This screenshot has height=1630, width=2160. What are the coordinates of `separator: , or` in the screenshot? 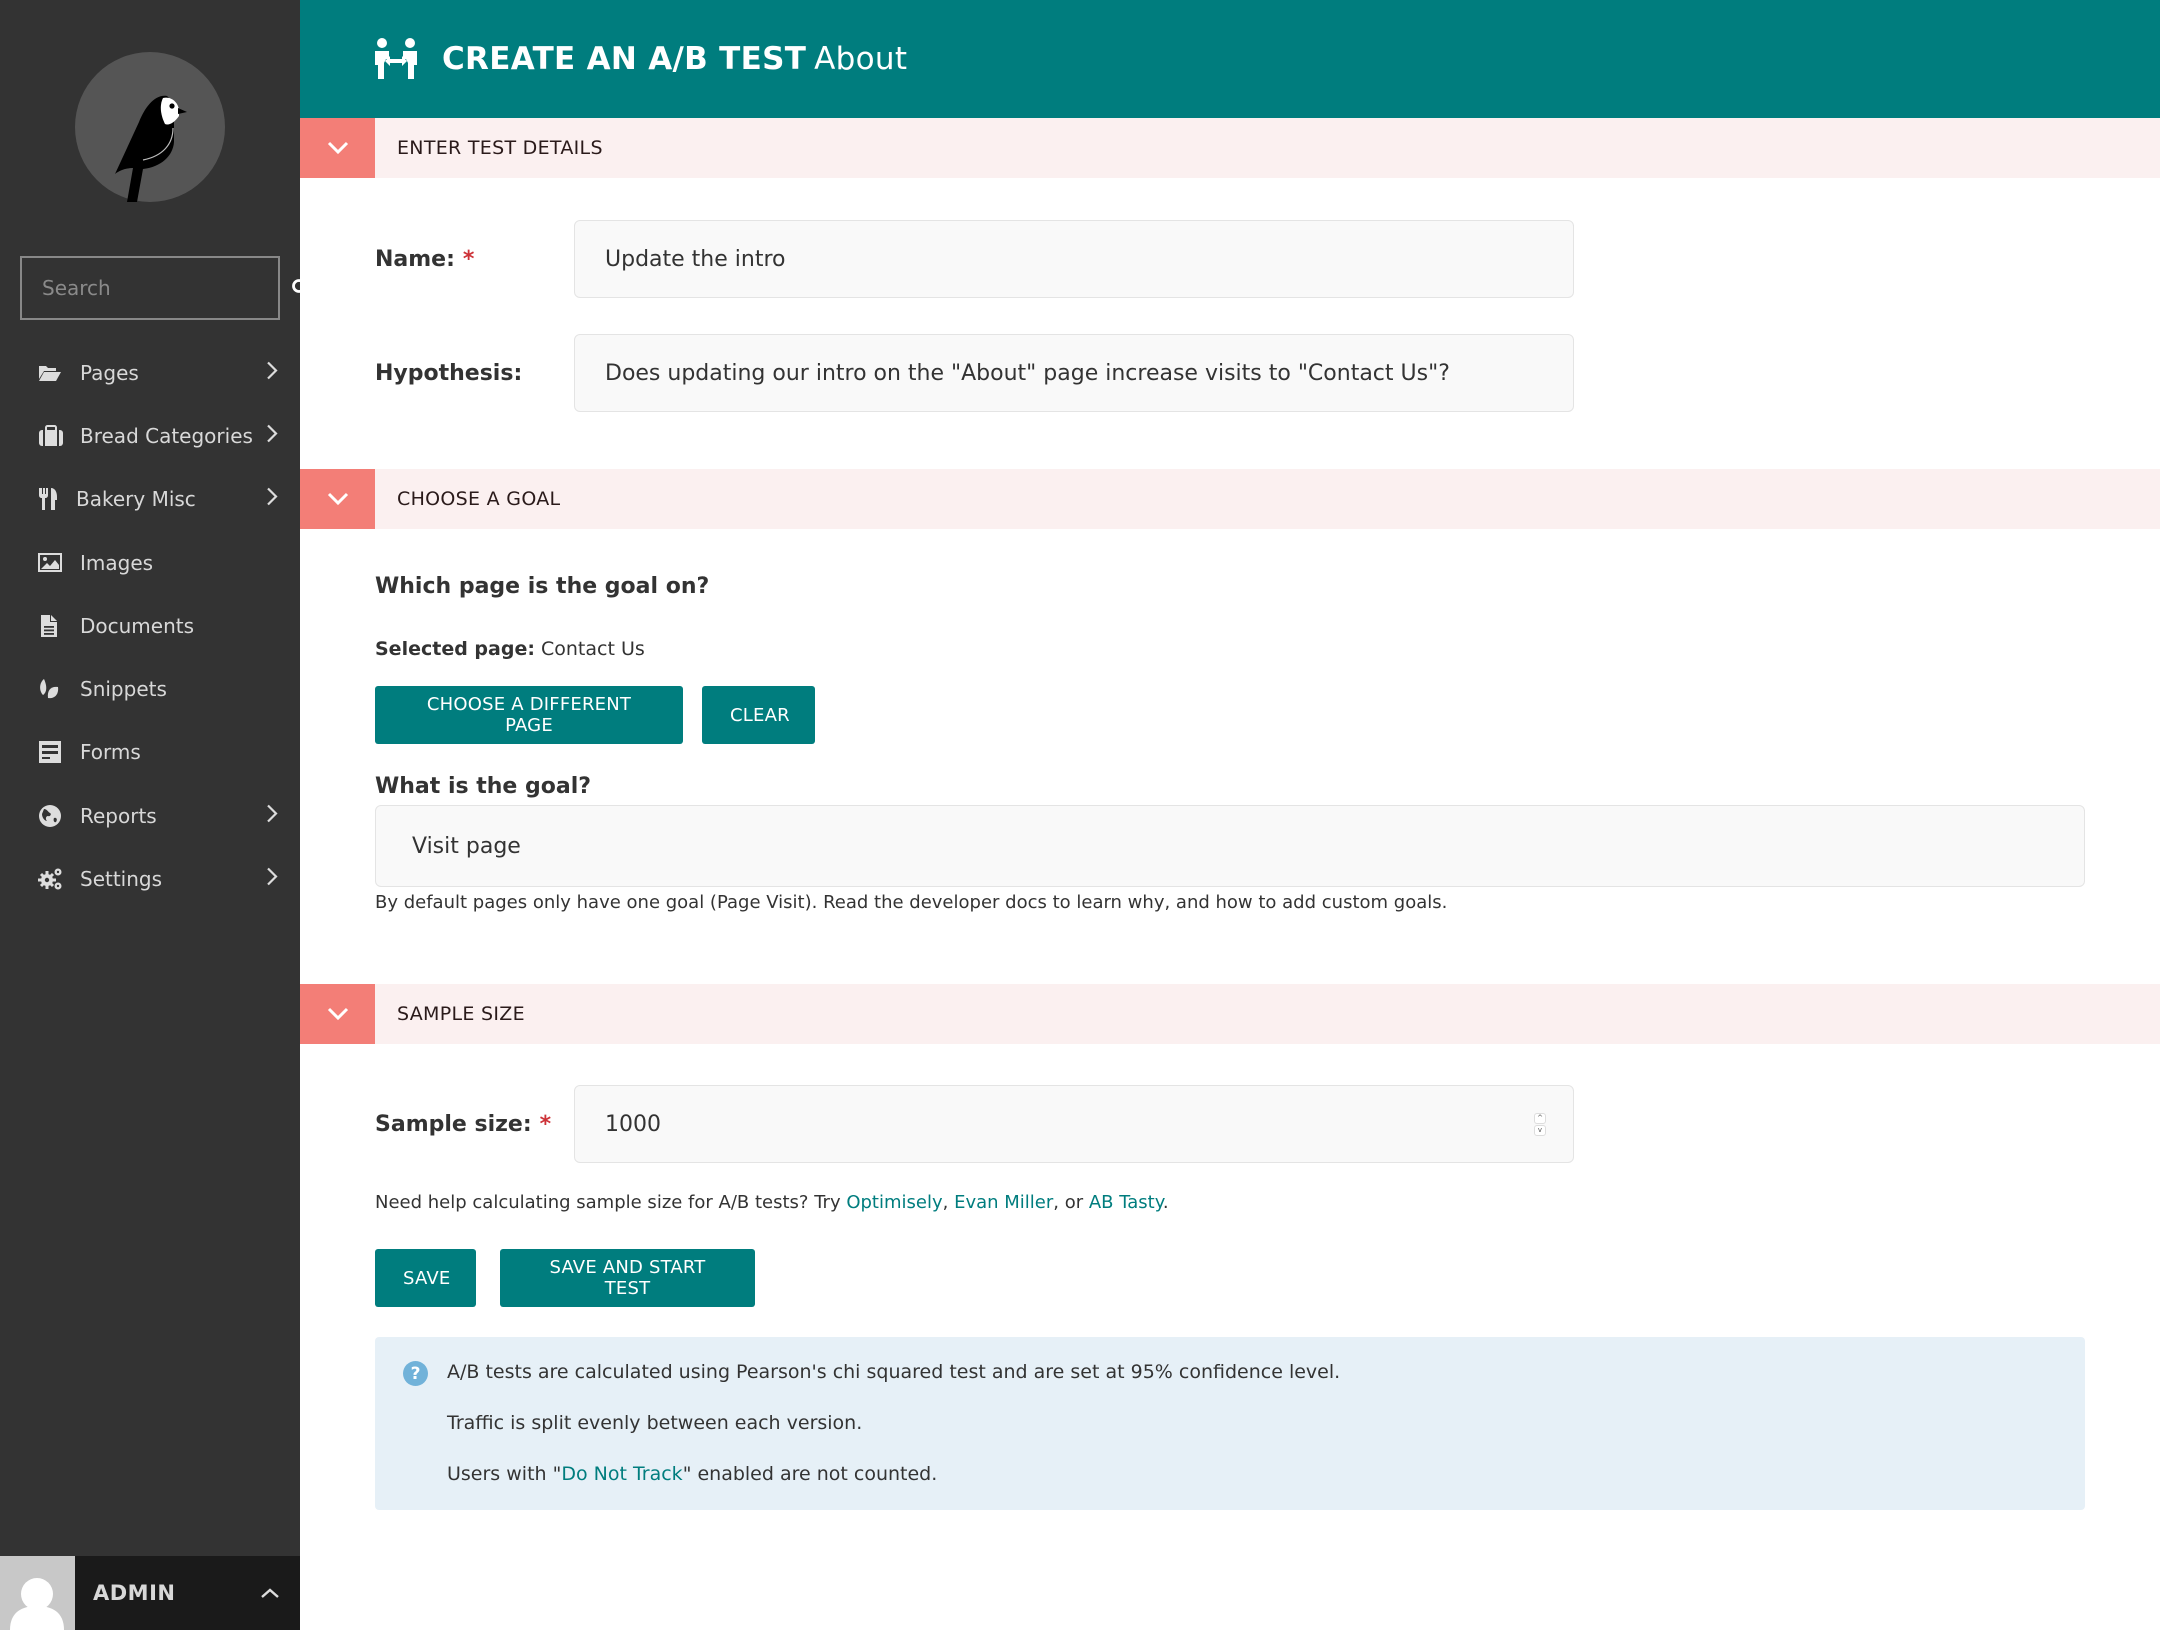 It's located at (1071, 1202).